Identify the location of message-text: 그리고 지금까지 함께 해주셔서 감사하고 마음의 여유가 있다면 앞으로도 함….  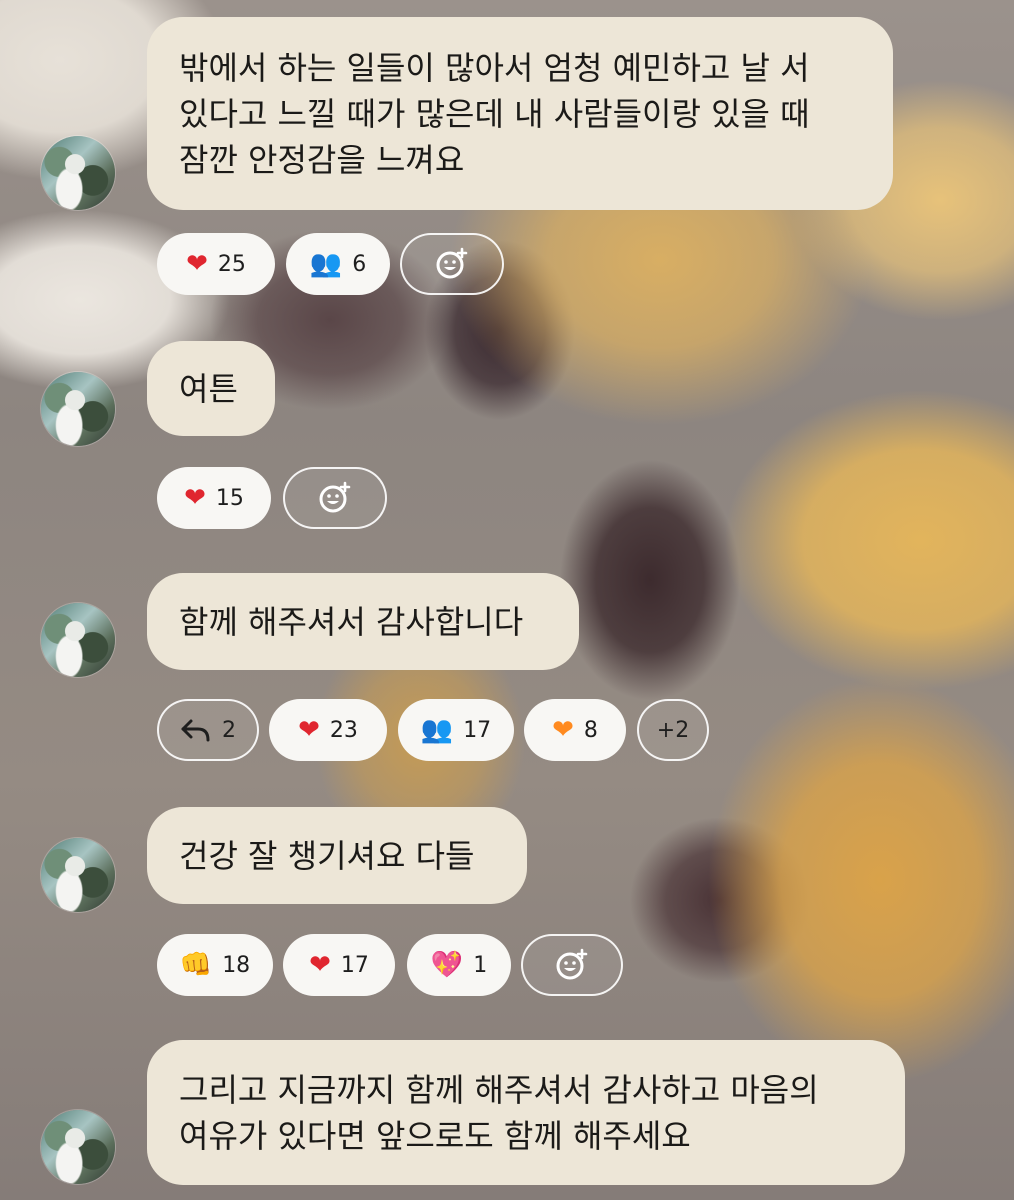
(499, 1112).